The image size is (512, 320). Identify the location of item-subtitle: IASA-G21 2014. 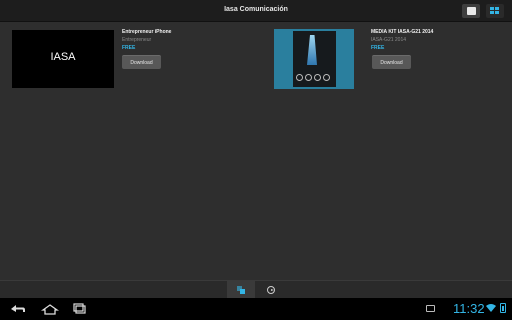
(389, 40).